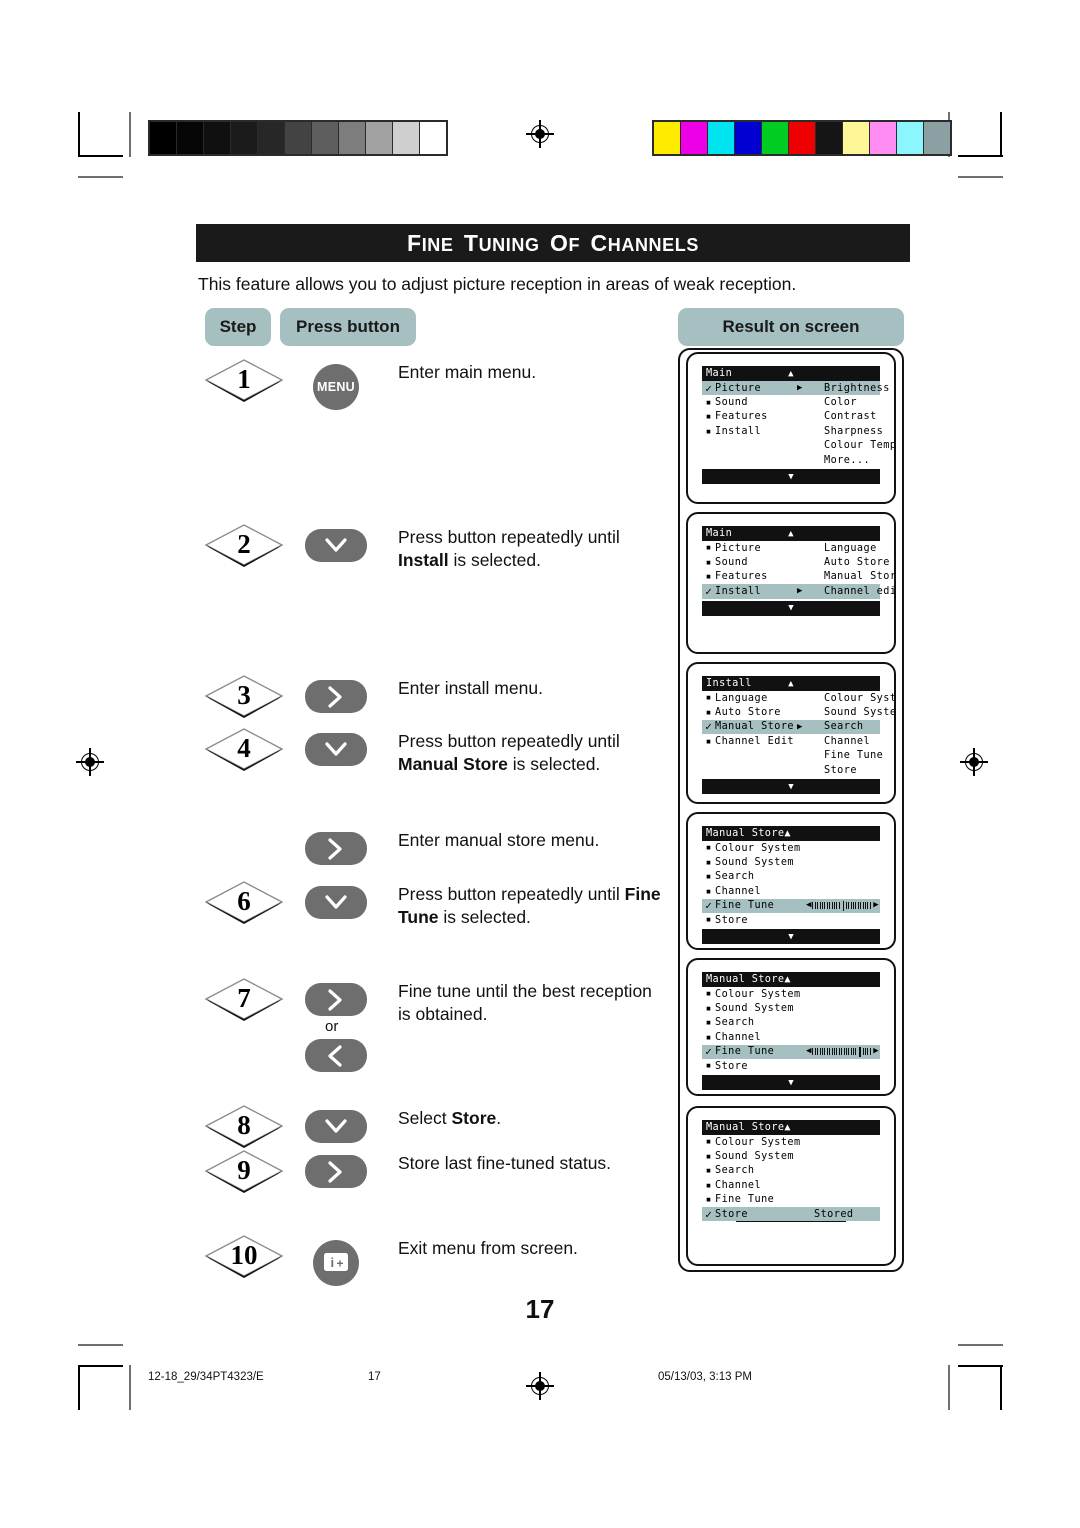 The width and height of the screenshot is (1080, 1528). I want to click on osd-menu-row: ▪ Sound Auto Store, so click(796, 562).